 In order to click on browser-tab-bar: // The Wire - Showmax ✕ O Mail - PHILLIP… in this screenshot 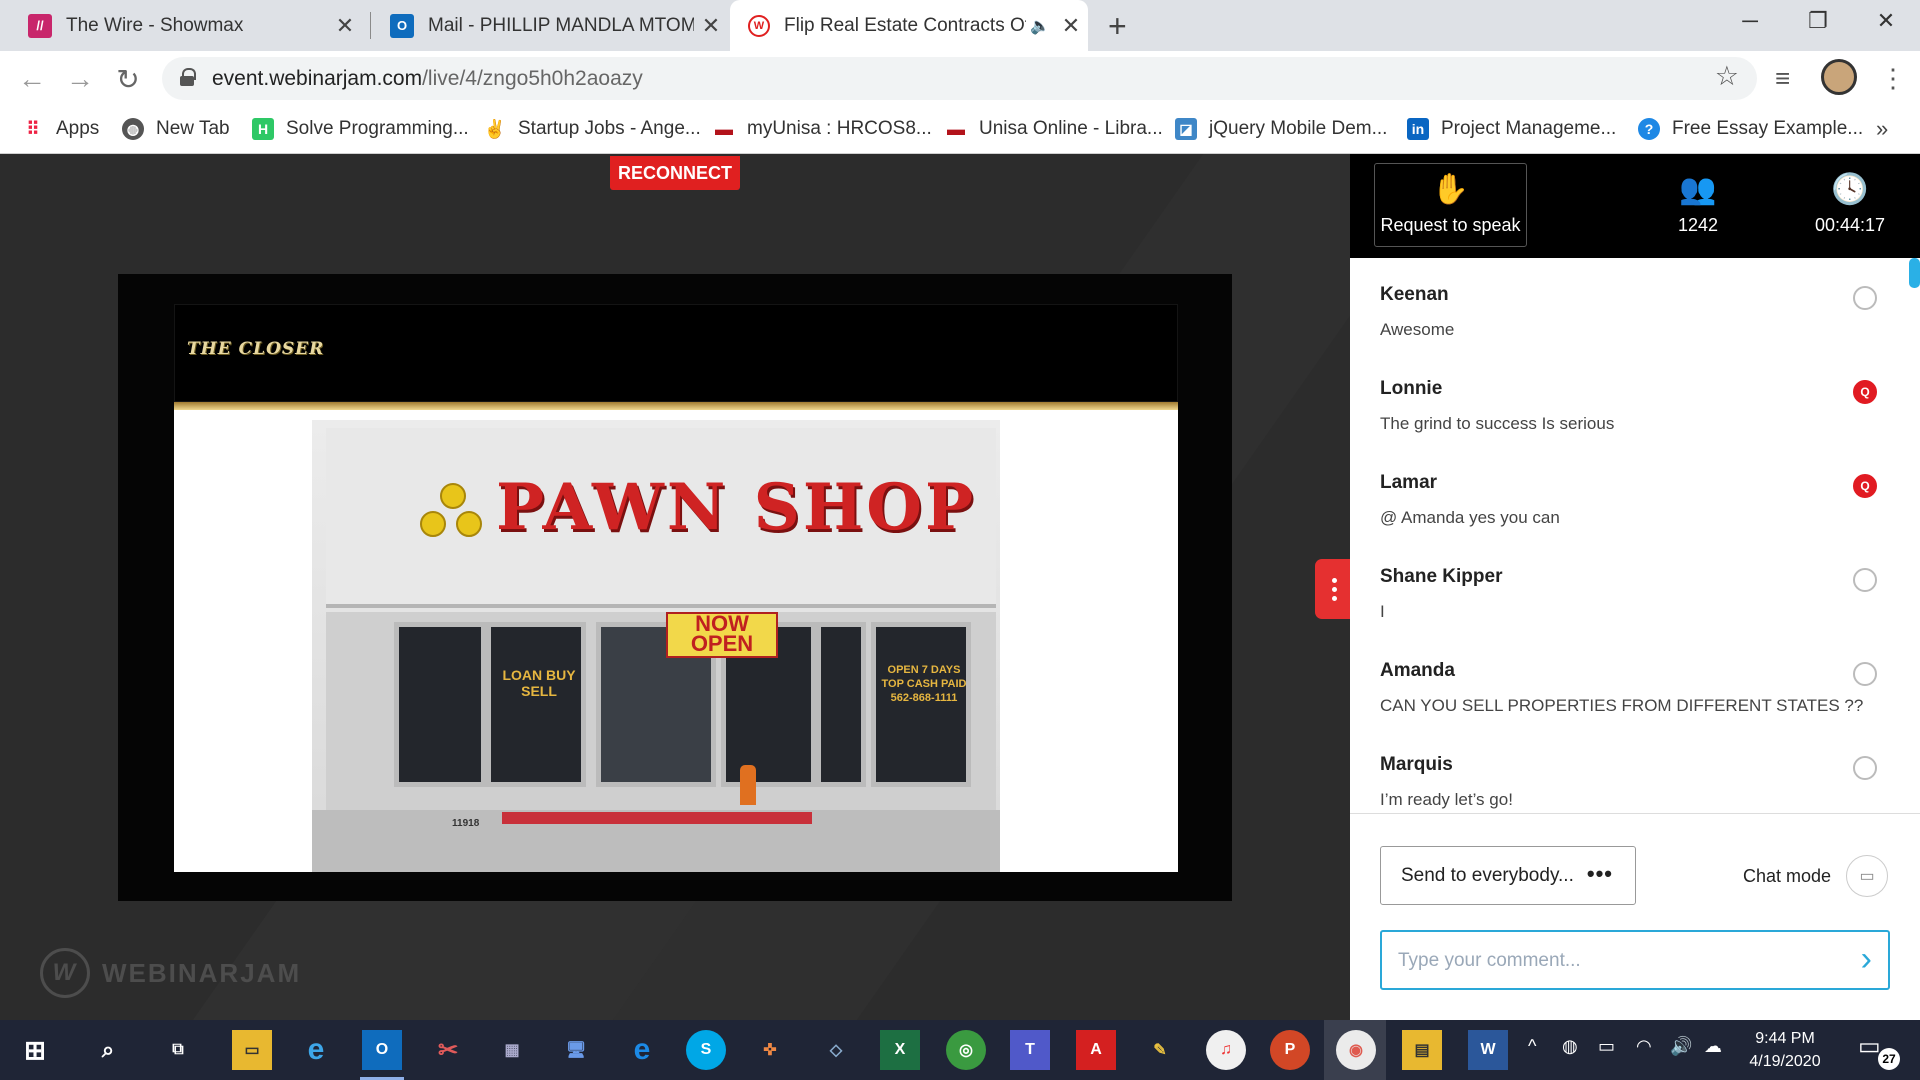, I will do `click(960, 25)`.